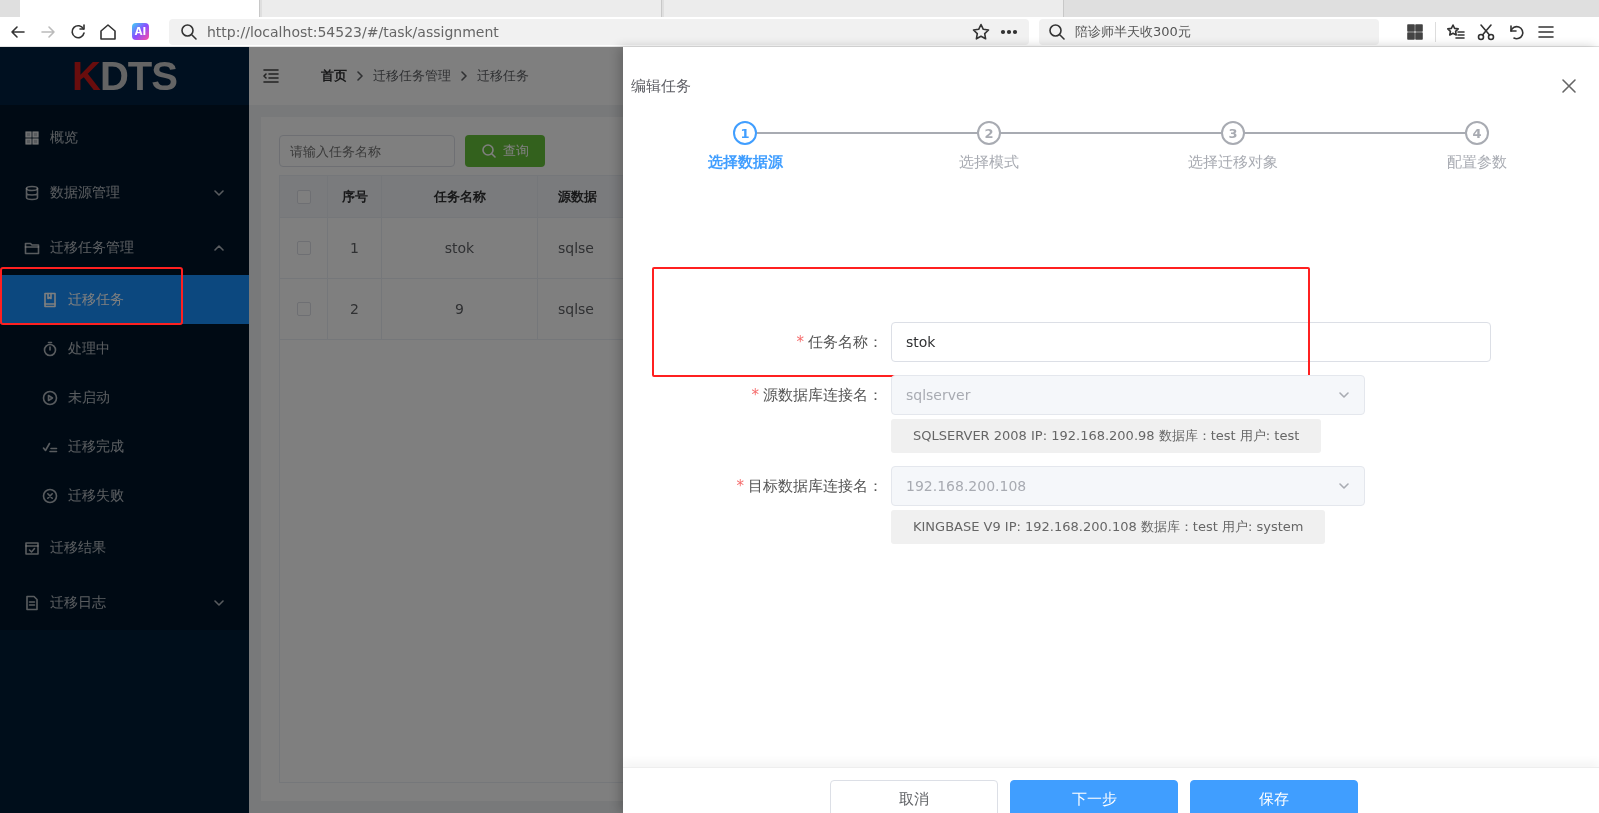  What do you see at coordinates (1477, 133) in the screenshot?
I see `step-number: 4` at bounding box center [1477, 133].